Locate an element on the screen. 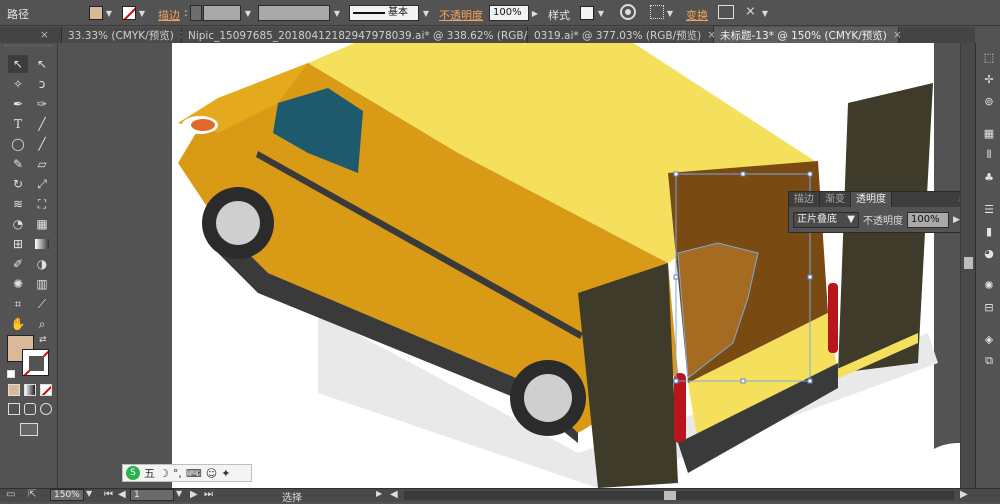 The image size is (1000, 504). stroke-label: 描边 is located at coordinates (169, 15).